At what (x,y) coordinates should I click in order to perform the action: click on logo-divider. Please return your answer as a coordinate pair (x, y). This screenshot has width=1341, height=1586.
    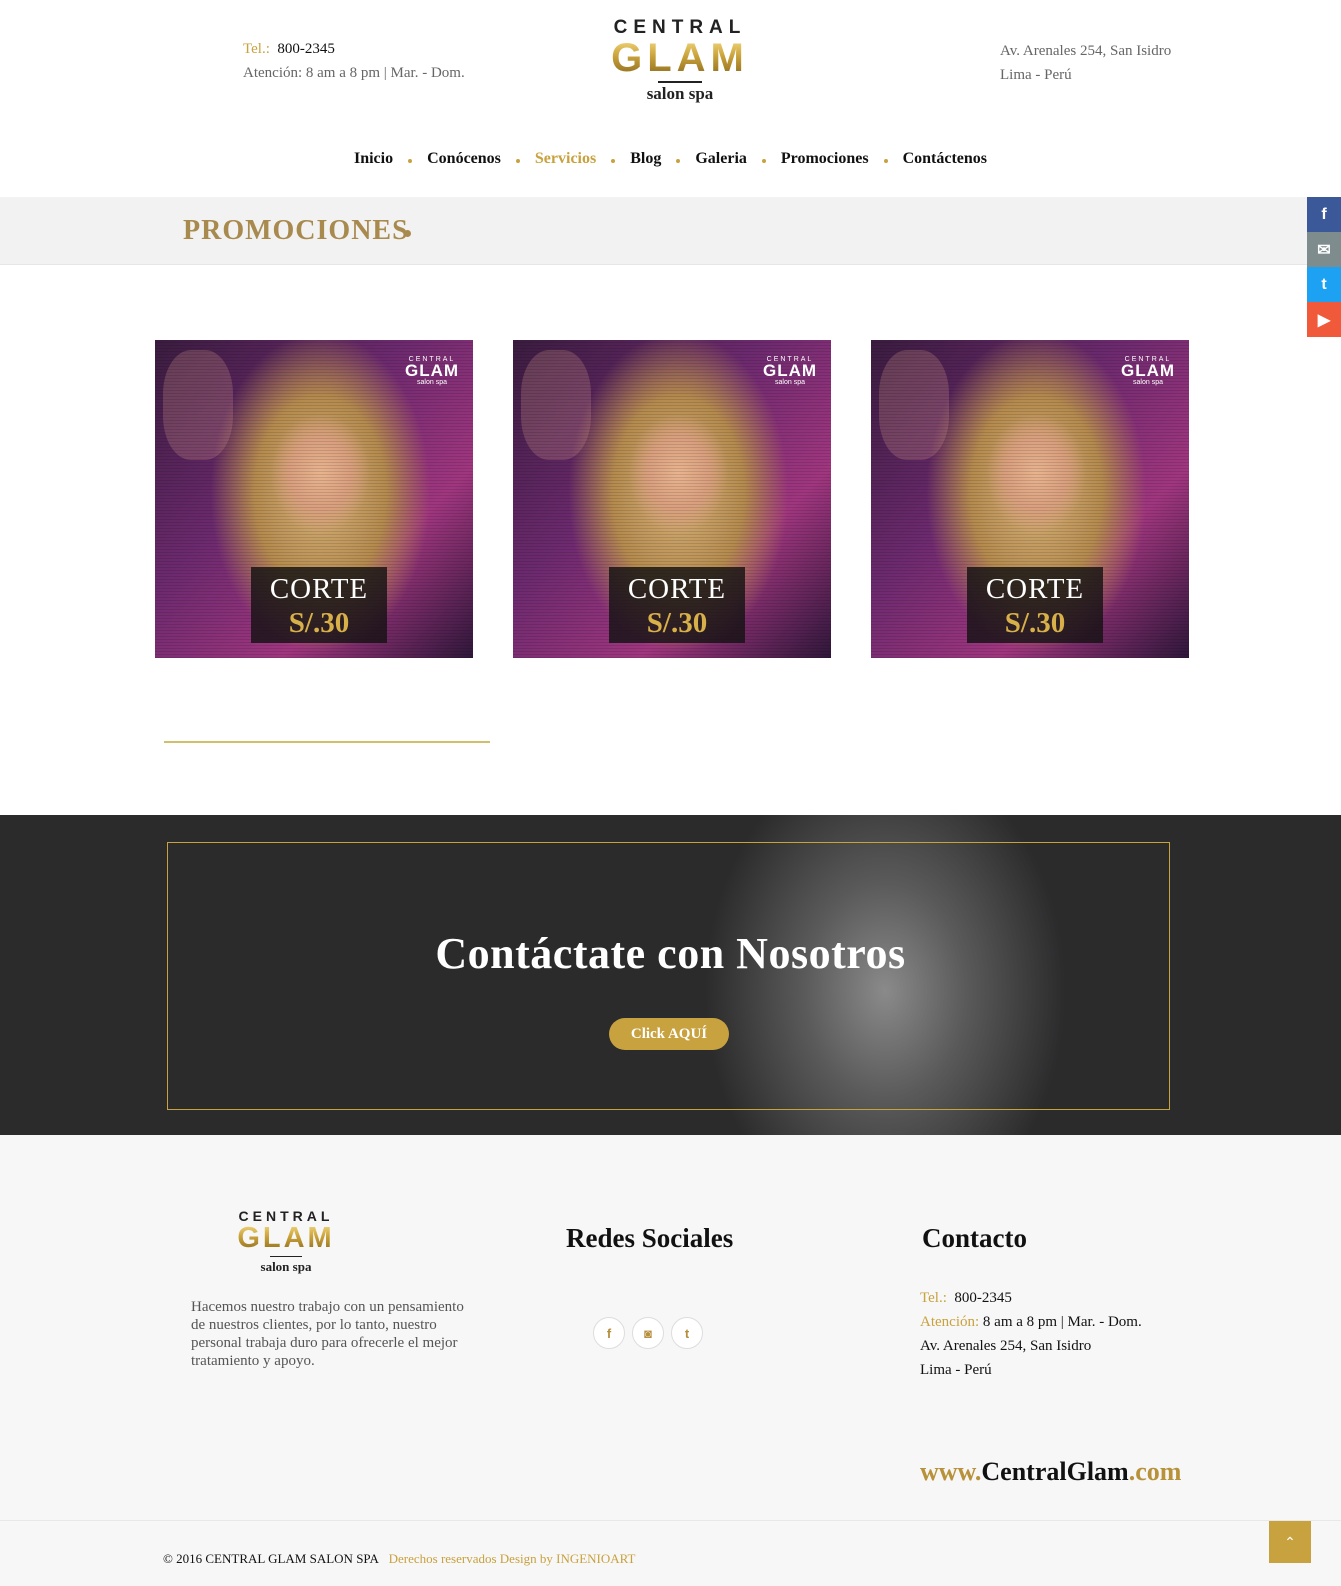
    Looking at the image, I should click on (680, 82).